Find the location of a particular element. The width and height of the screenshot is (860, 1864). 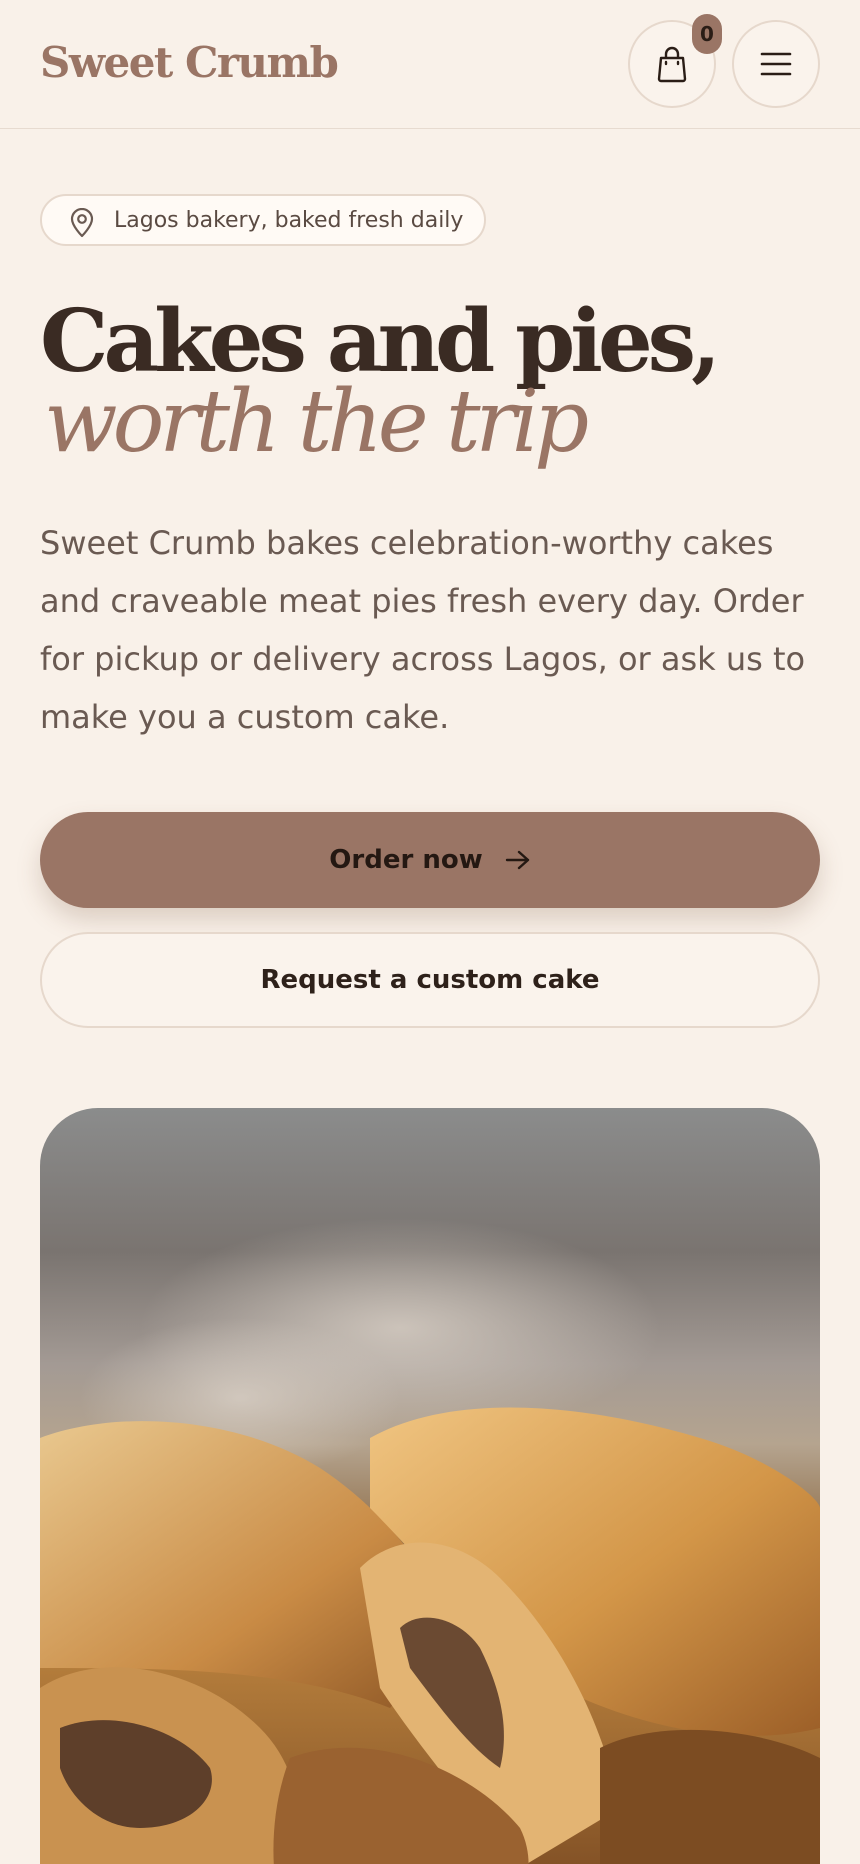

map-pin-icon is located at coordinates (82, 223).